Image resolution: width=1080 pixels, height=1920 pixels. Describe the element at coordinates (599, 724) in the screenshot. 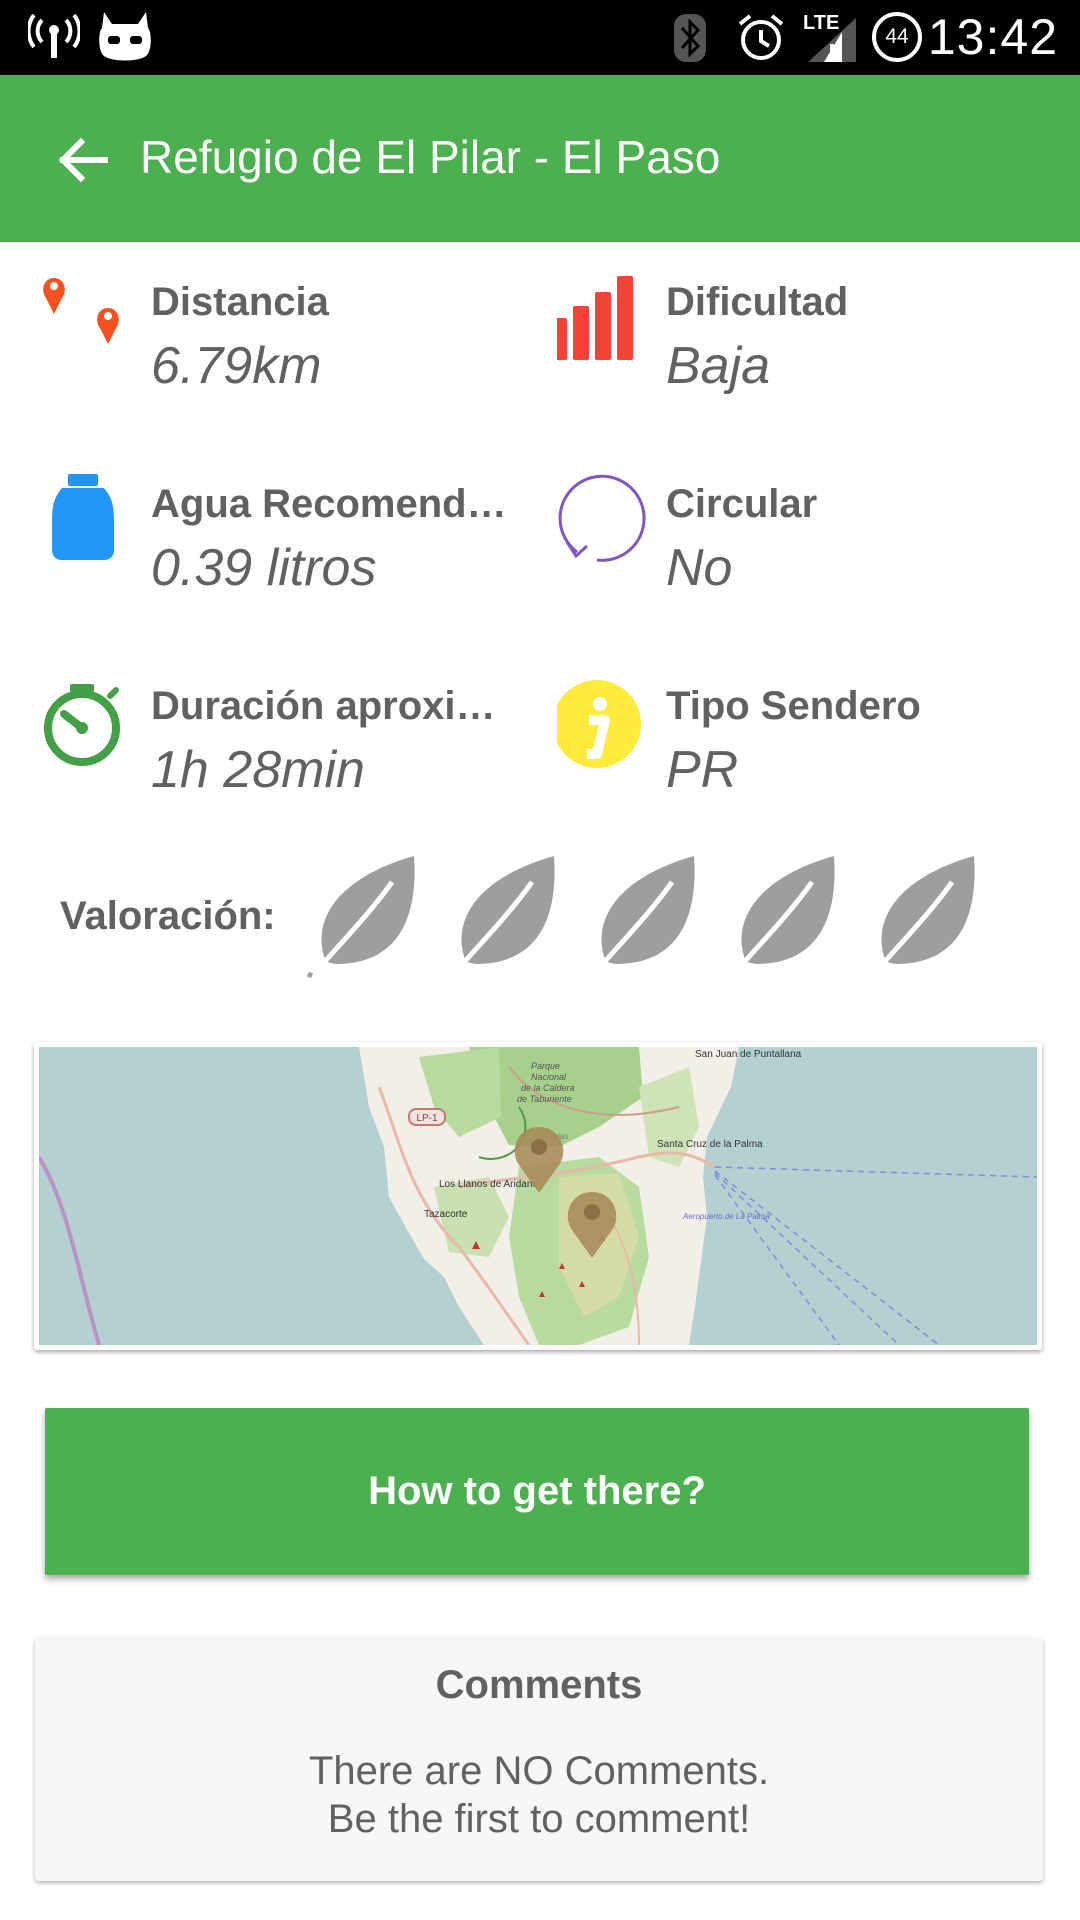

I see `info-icon` at that location.